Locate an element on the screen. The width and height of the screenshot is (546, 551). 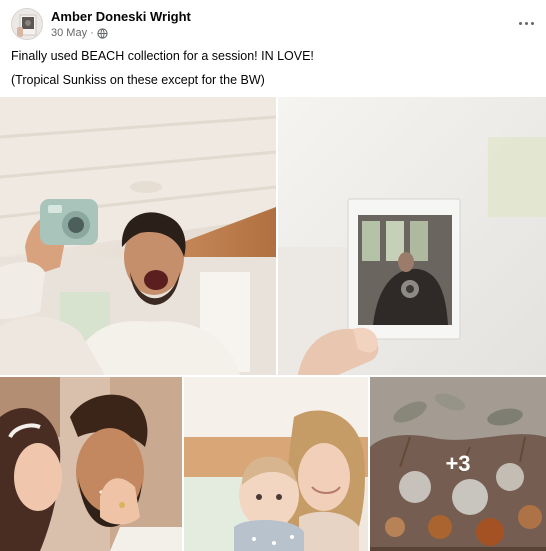
post-header: Amber Doneski Wright 30 May · is located at coordinates (273, 22).